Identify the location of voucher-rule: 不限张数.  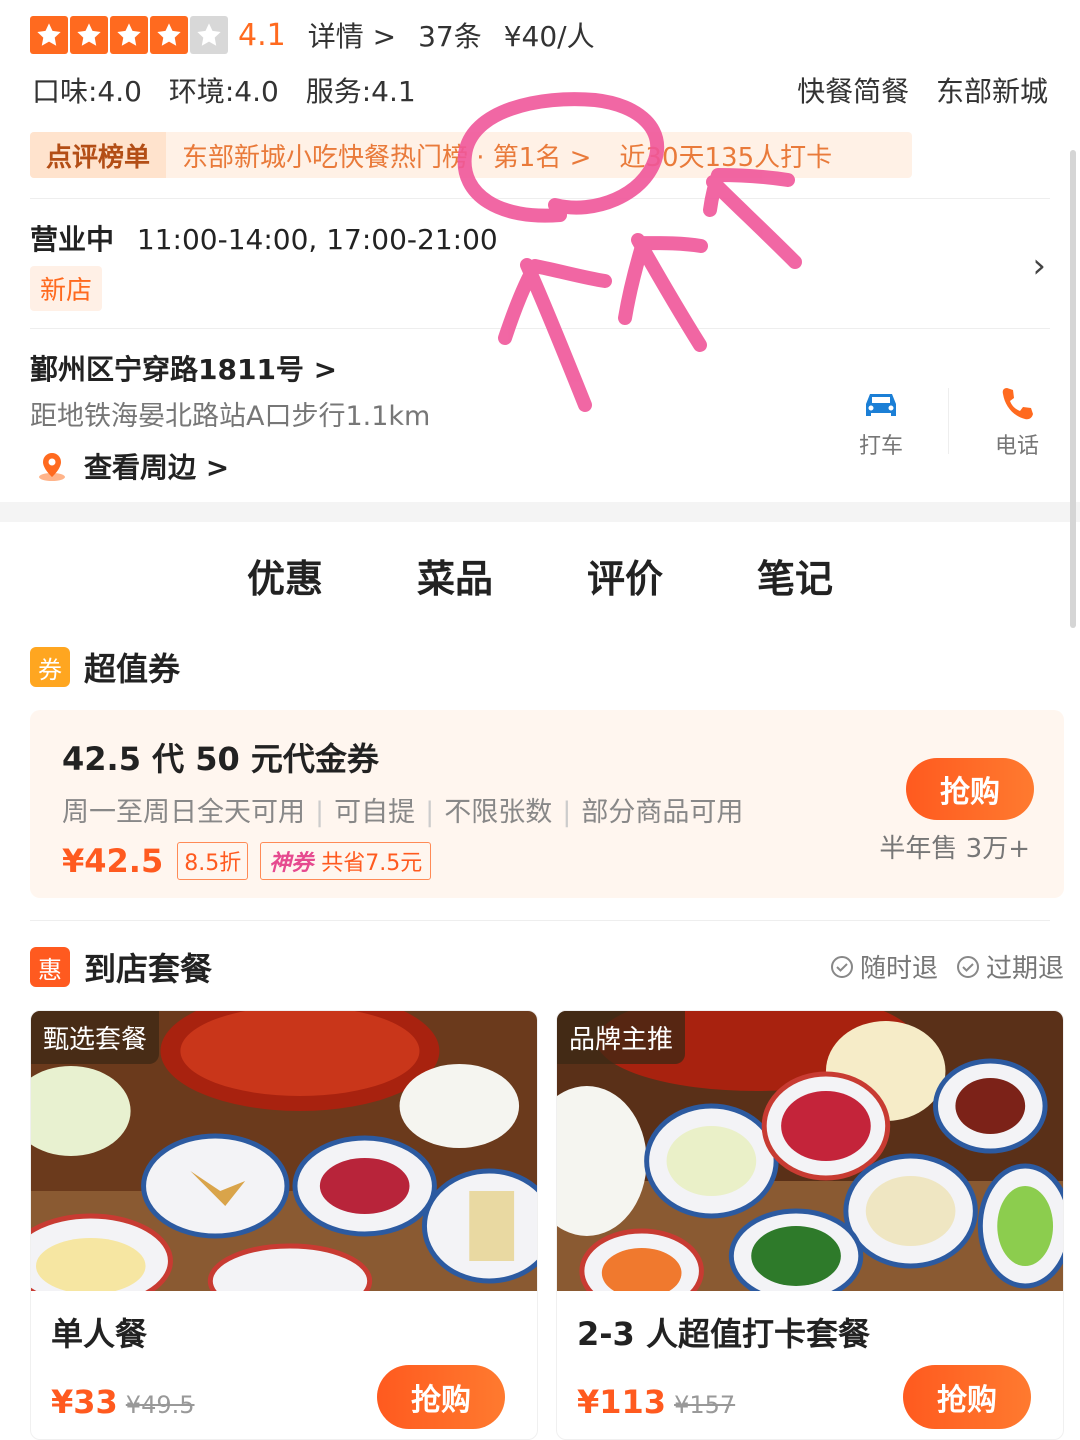
(498, 812).